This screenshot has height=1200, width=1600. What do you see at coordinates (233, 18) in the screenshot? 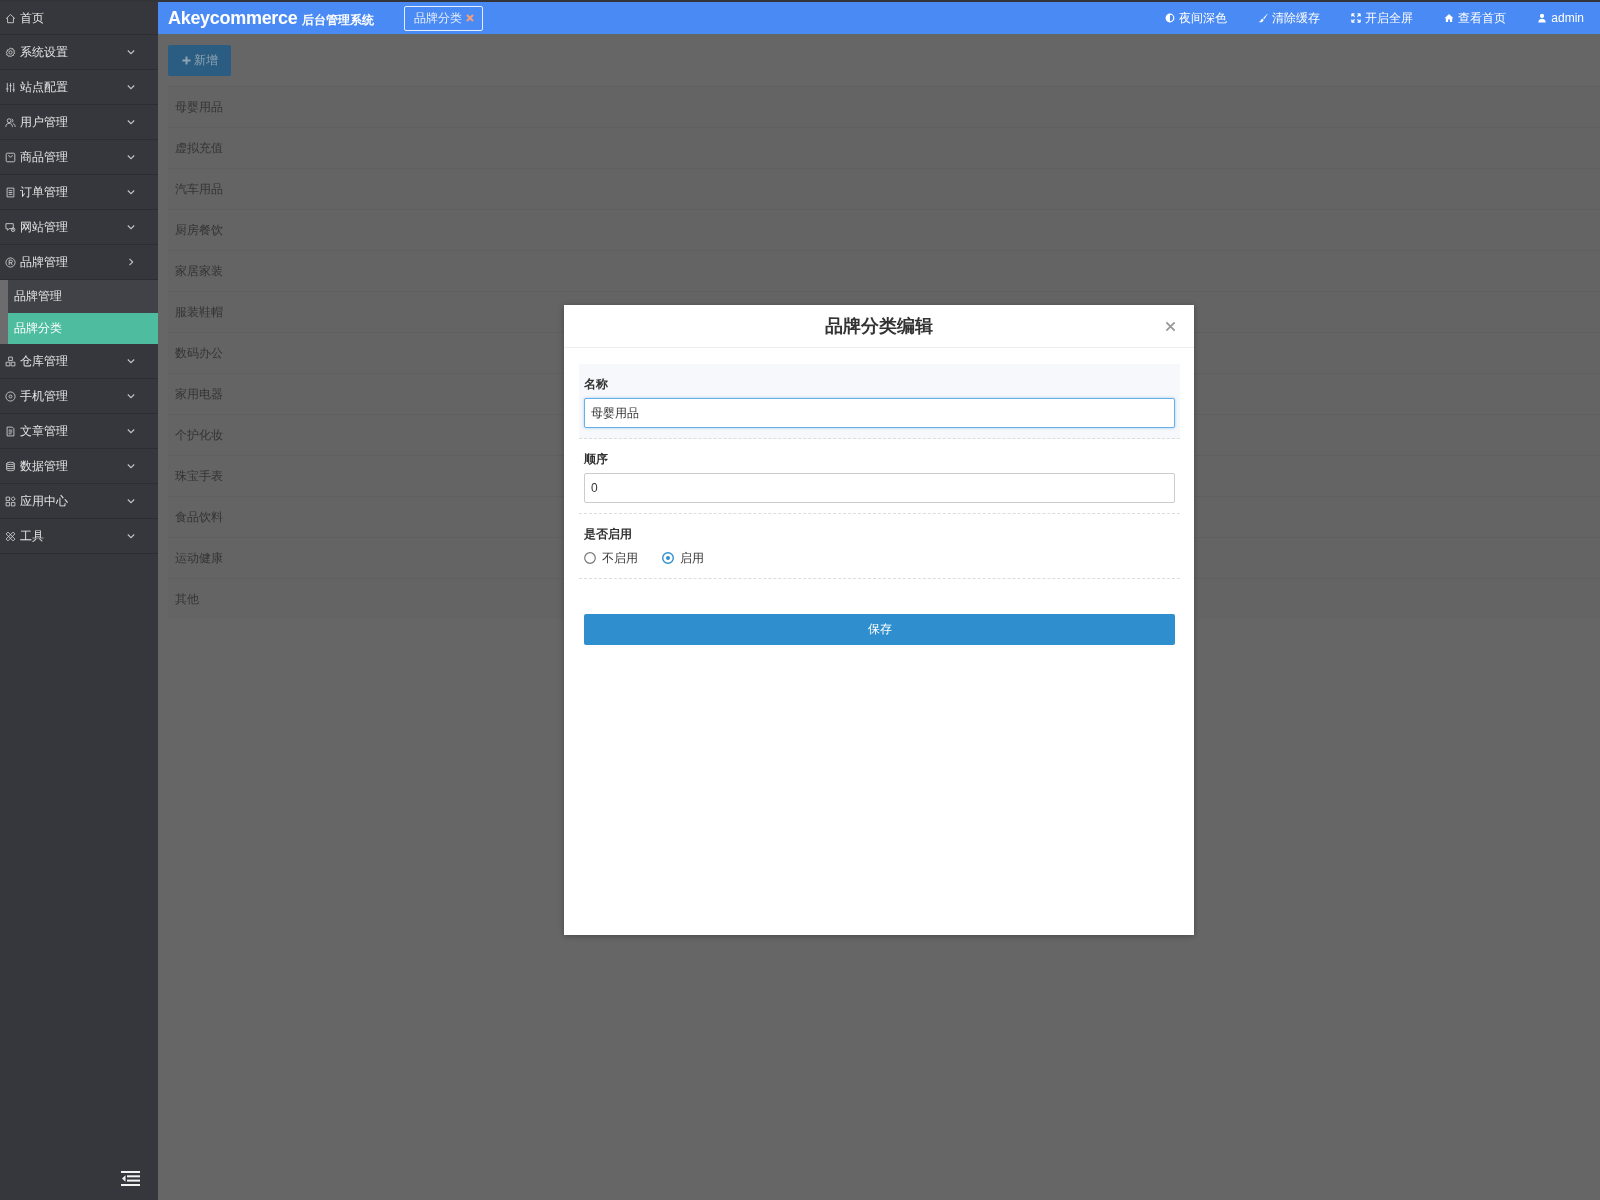
I see `app-logo: Akeycommerce` at bounding box center [233, 18].